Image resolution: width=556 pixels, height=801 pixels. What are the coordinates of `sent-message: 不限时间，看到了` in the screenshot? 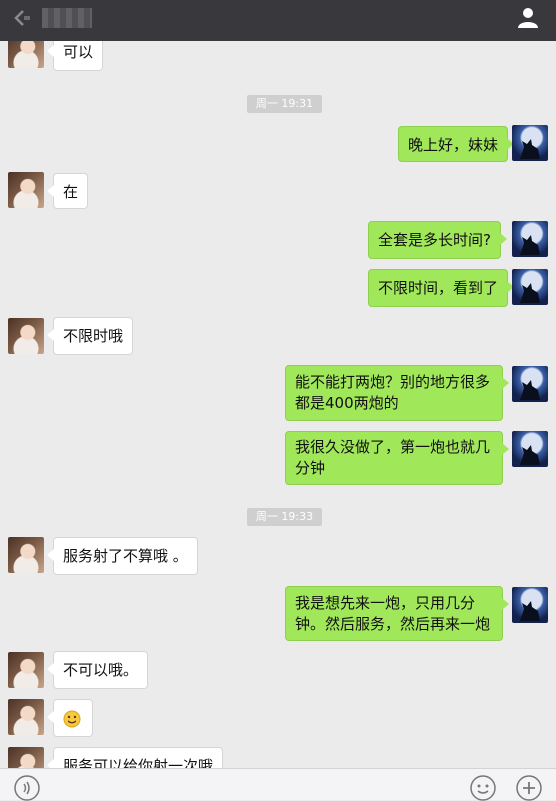 It's located at (441, 288).